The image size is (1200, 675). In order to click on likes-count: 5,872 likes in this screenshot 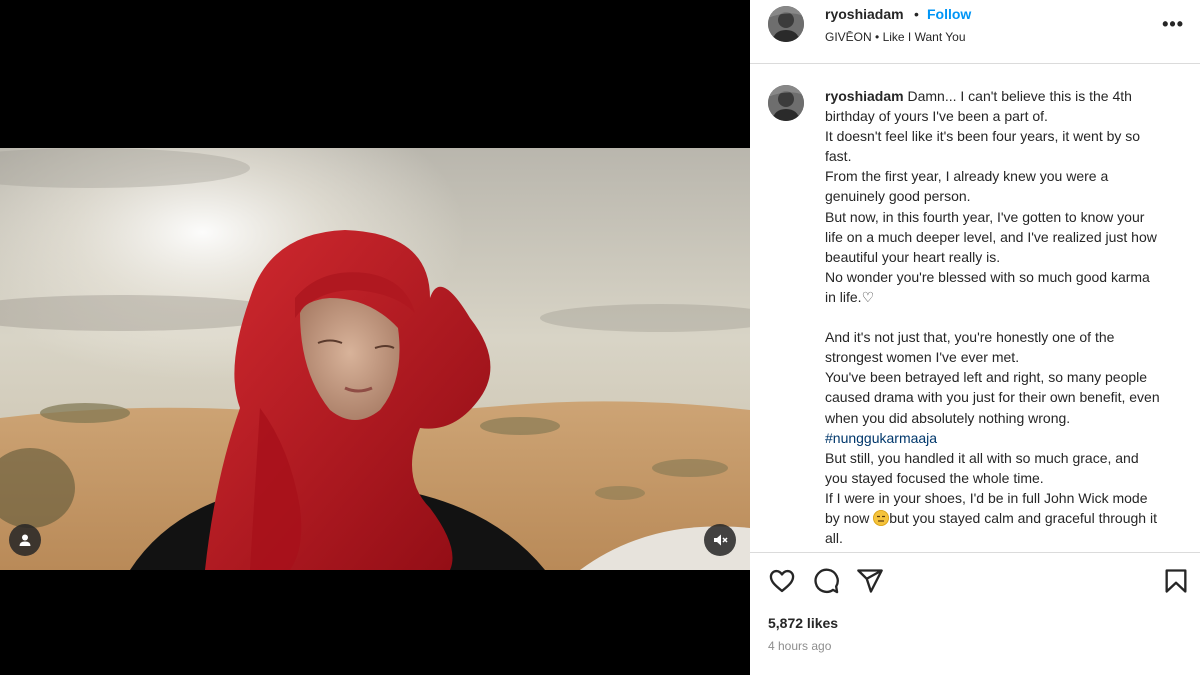, I will do `click(803, 623)`.